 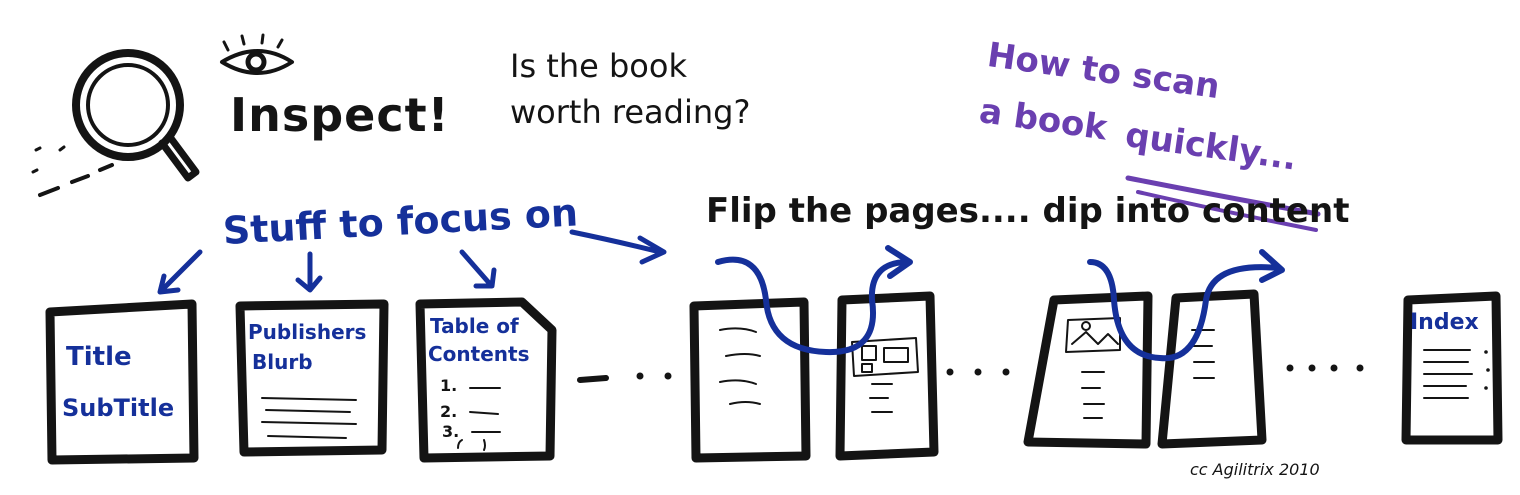 What do you see at coordinates (340, 115) in the screenshot?
I see `page-title: Inspect!` at bounding box center [340, 115].